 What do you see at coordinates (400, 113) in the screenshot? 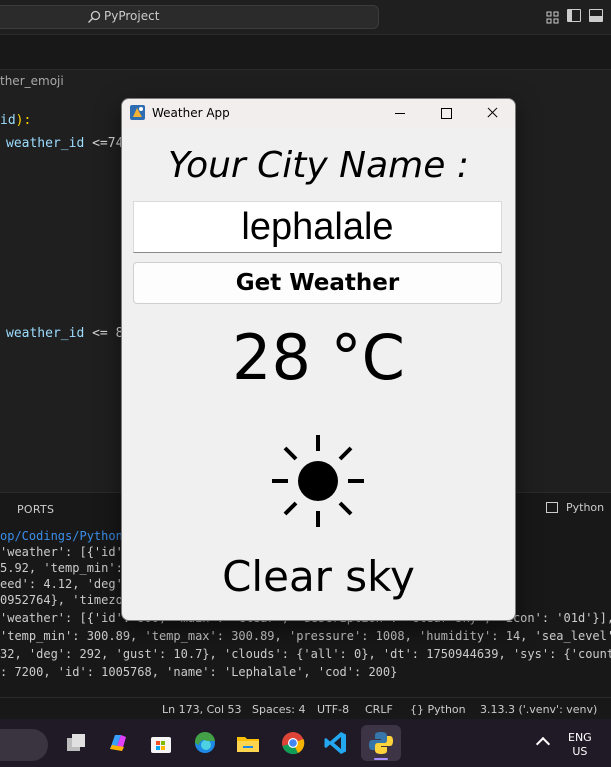
I see `minimize-button` at bounding box center [400, 113].